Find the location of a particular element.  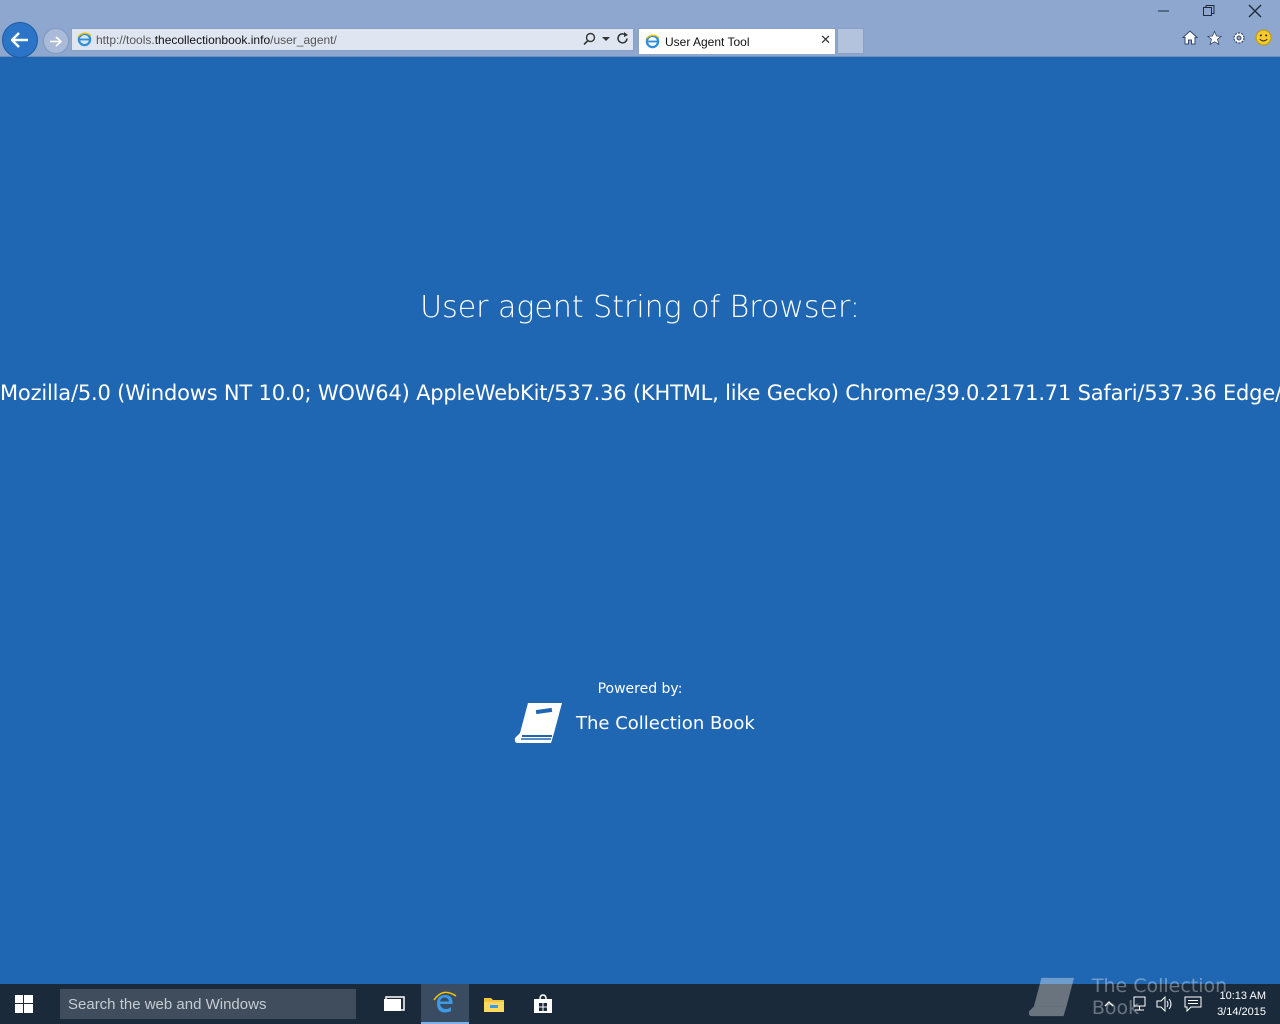

brand-link: The Collection Book is located at coordinates (634, 723).